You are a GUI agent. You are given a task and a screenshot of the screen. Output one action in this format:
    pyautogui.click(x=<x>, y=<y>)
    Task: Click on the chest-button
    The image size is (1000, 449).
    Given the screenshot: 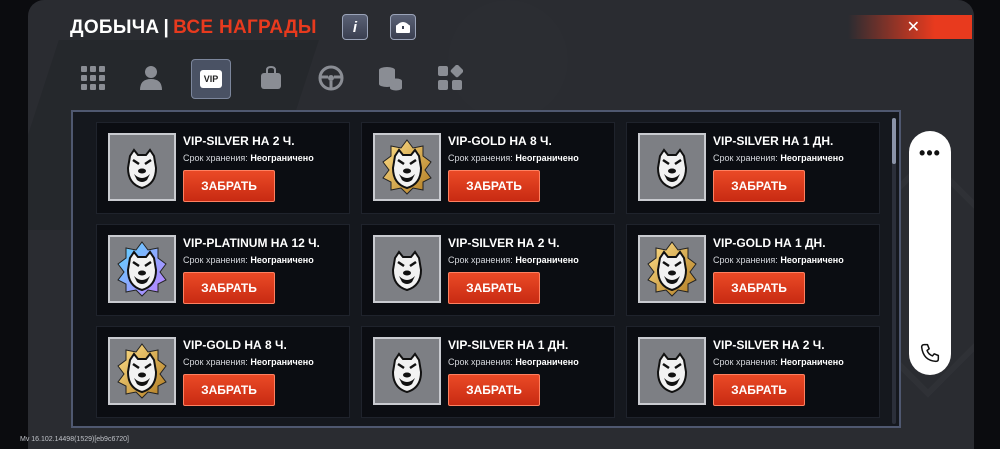 What is the action you would take?
    pyautogui.click(x=403, y=27)
    